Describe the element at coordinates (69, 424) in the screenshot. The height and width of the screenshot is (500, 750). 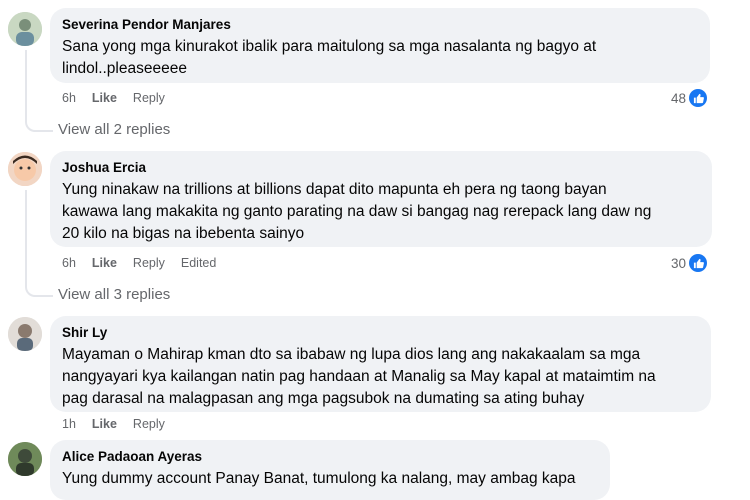
I see `timestamp: 1h` at that location.